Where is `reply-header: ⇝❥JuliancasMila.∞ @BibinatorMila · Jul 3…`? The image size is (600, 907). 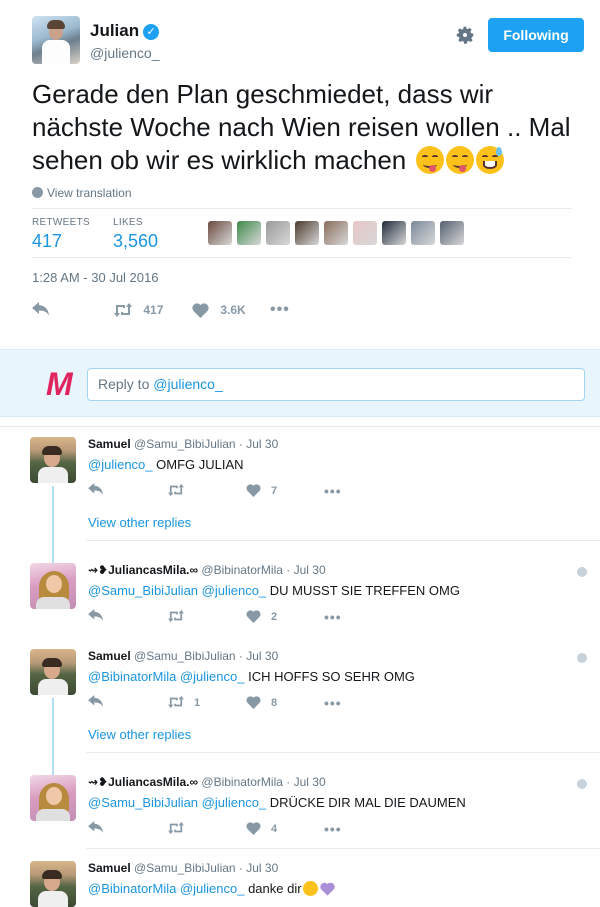 reply-header: ⇝❥JuliancasMila.∞ @BibinatorMila · Jul 3… is located at coordinates (207, 570).